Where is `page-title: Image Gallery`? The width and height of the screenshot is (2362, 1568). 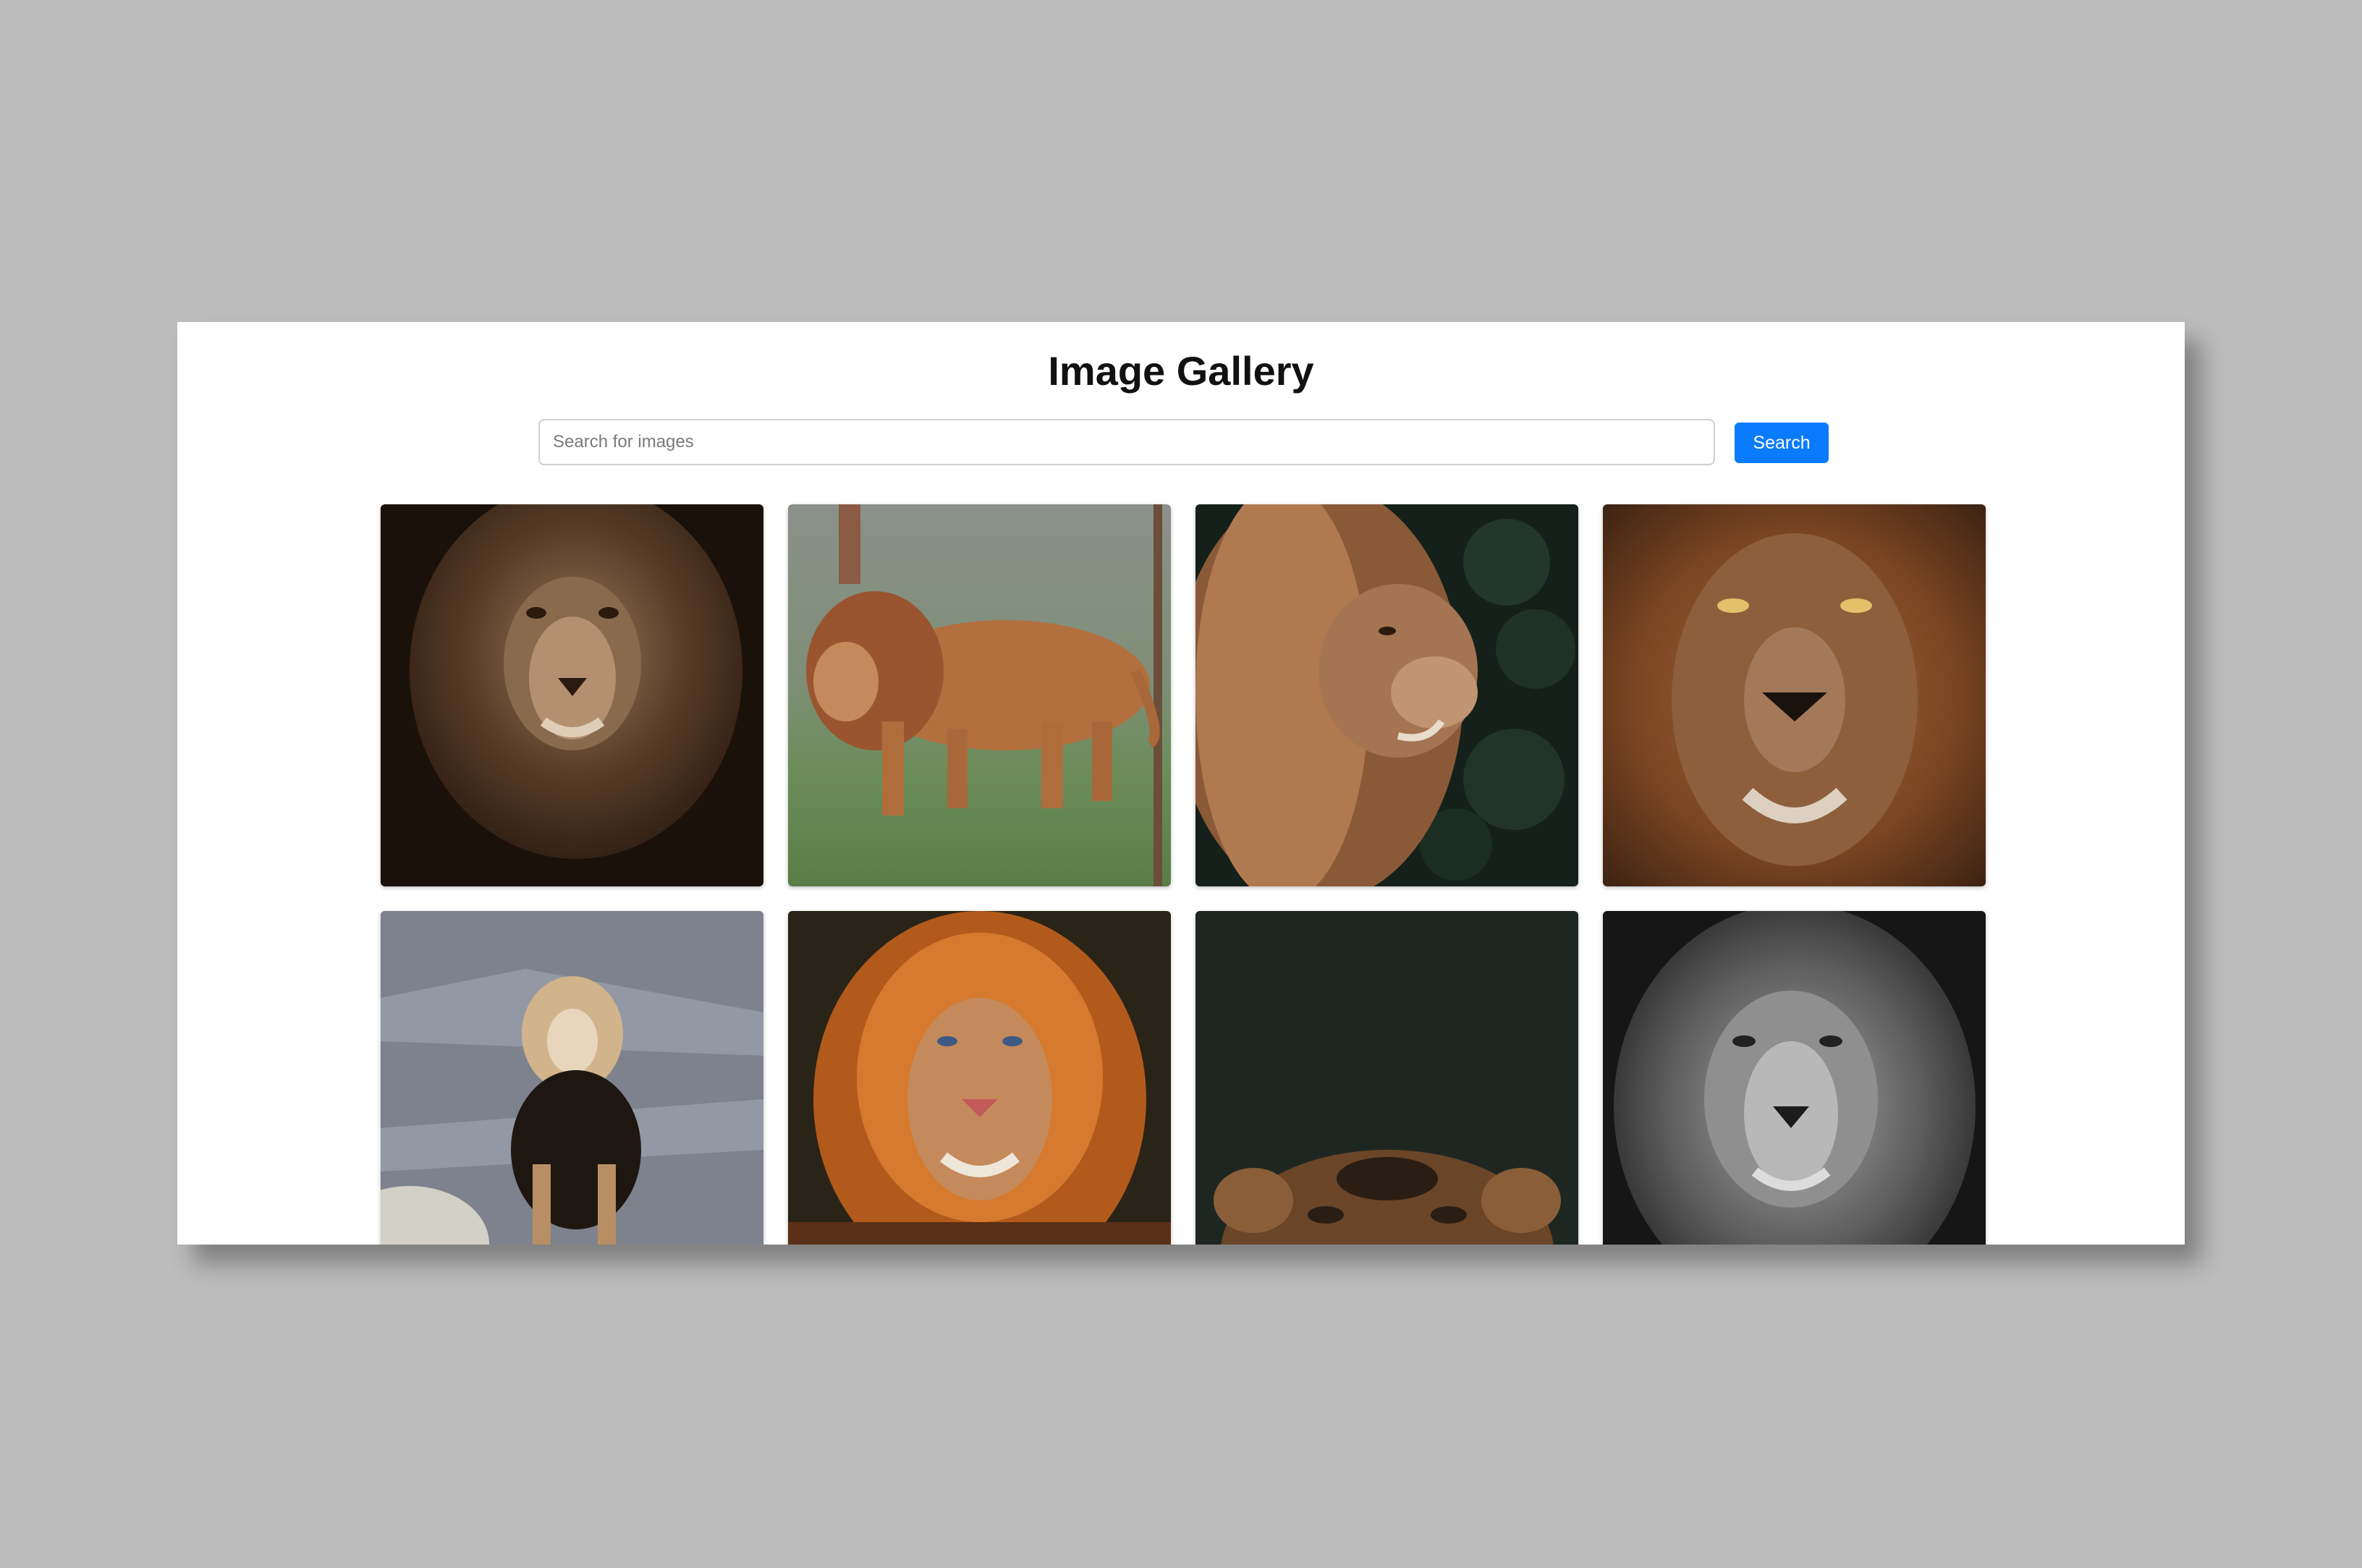 page-title: Image Gallery is located at coordinates (1181, 371).